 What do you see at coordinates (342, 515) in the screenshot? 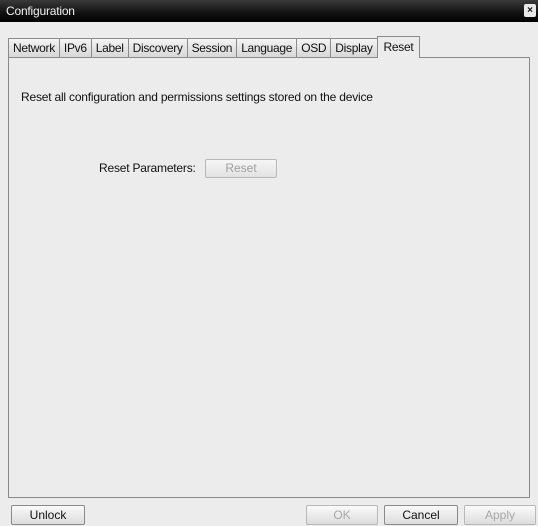
I see `ok-button: OK` at bounding box center [342, 515].